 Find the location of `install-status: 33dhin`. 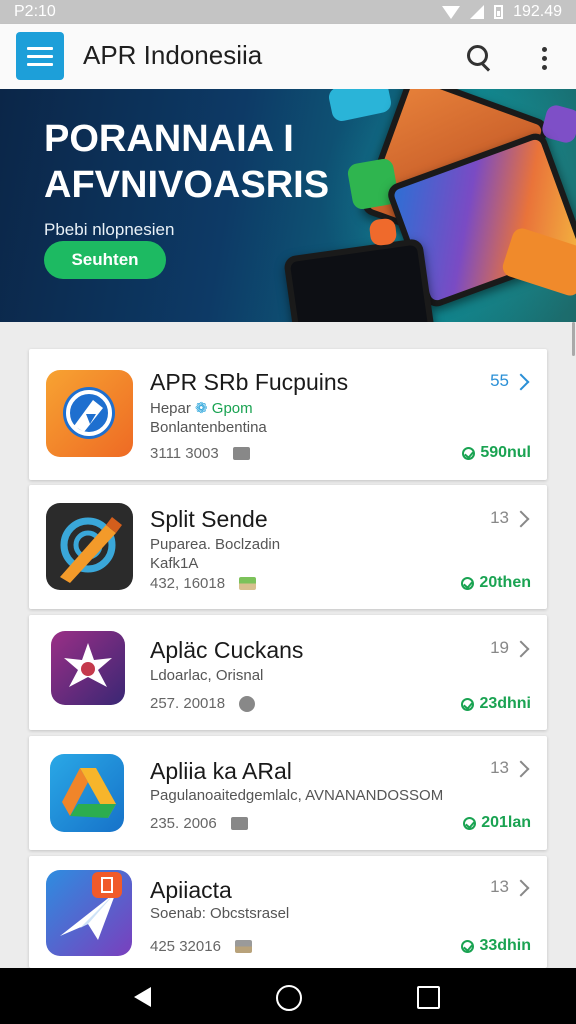

install-status: 33dhin is located at coordinates (496, 946).